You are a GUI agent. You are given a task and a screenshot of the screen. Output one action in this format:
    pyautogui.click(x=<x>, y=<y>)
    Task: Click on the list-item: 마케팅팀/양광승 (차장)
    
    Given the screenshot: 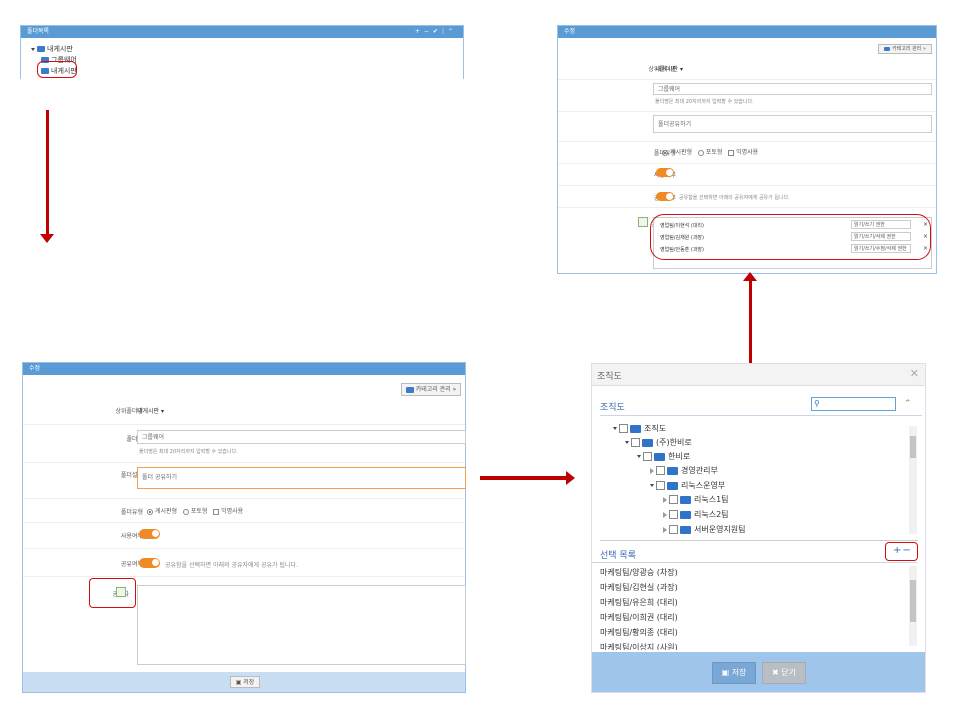 What is the action you would take?
    pyautogui.click(x=639, y=572)
    